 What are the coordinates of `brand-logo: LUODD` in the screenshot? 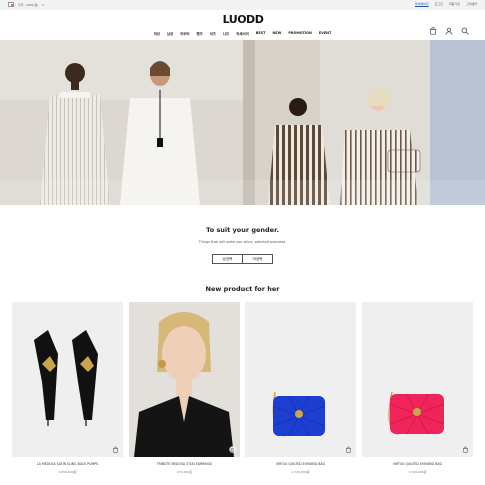 It's located at (243, 20).